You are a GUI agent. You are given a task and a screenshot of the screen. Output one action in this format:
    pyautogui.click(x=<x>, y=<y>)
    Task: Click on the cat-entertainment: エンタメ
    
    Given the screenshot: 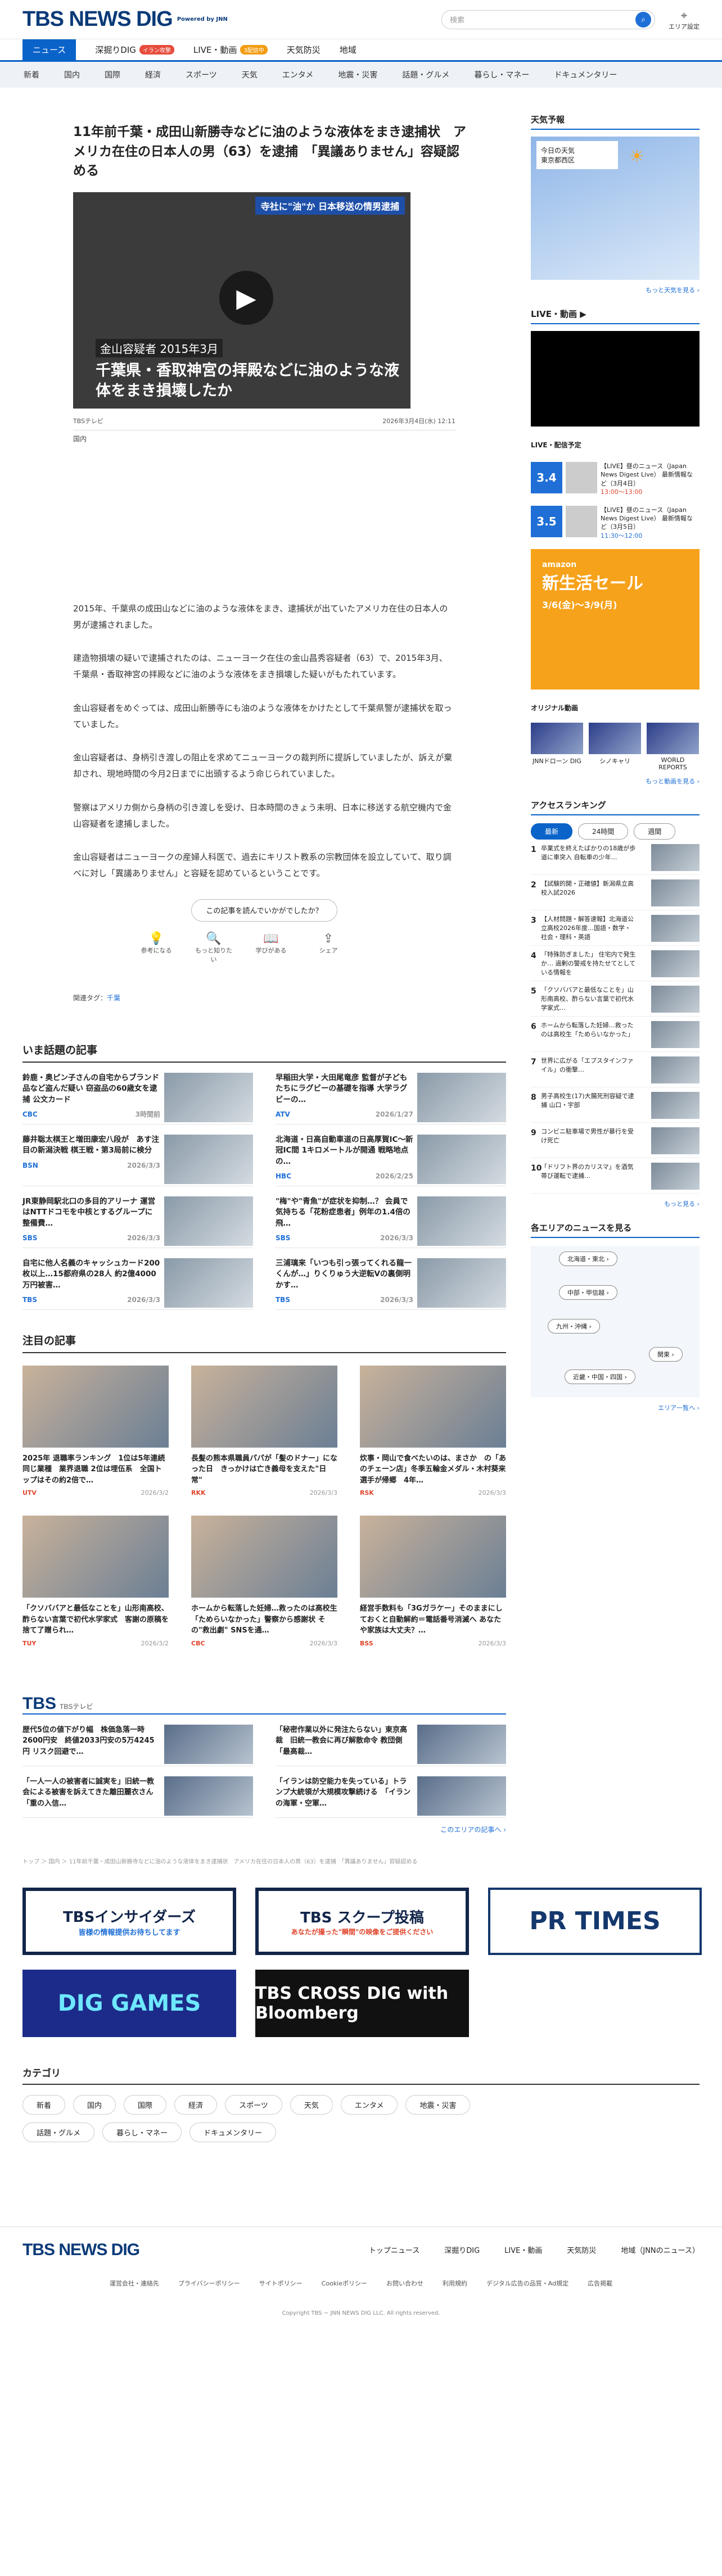 What is the action you would take?
    pyautogui.click(x=298, y=74)
    